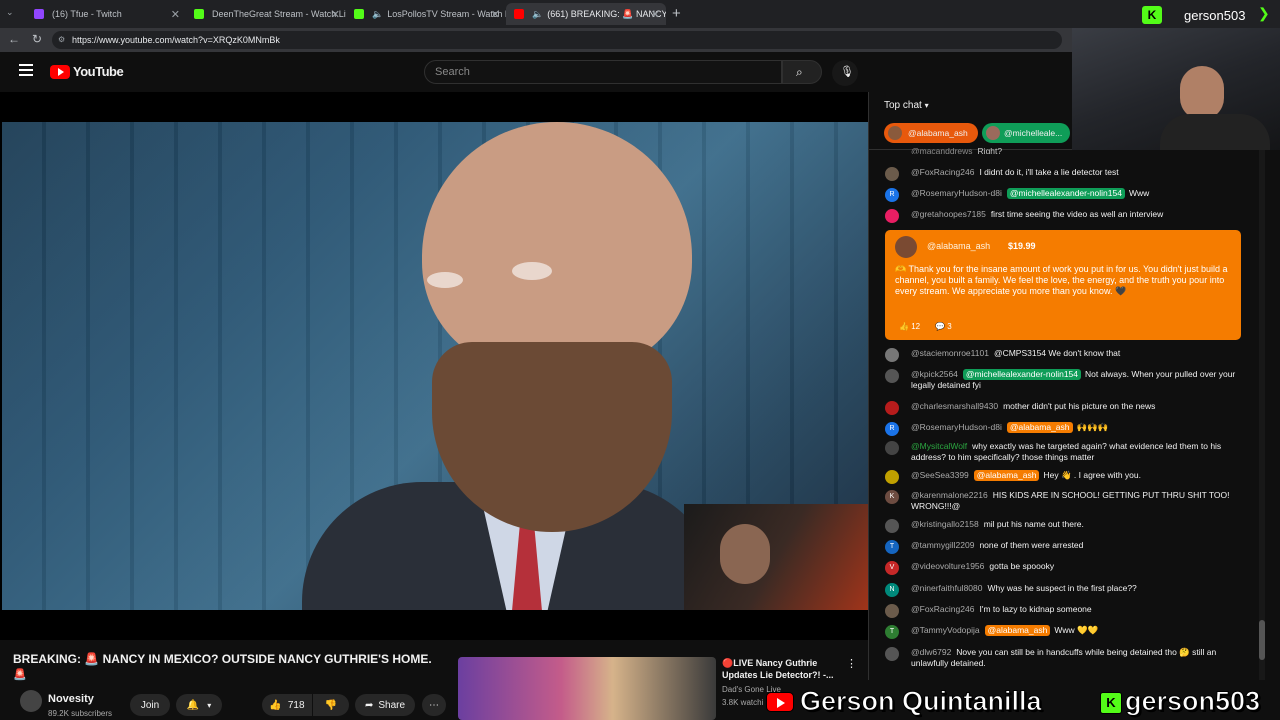 Image resolution: width=1280 pixels, height=720 pixels. What do you see at coordinates (934, 374) in the screenshot?
I see `chat-author: @kpick2564` at bounding box center [934, 374].